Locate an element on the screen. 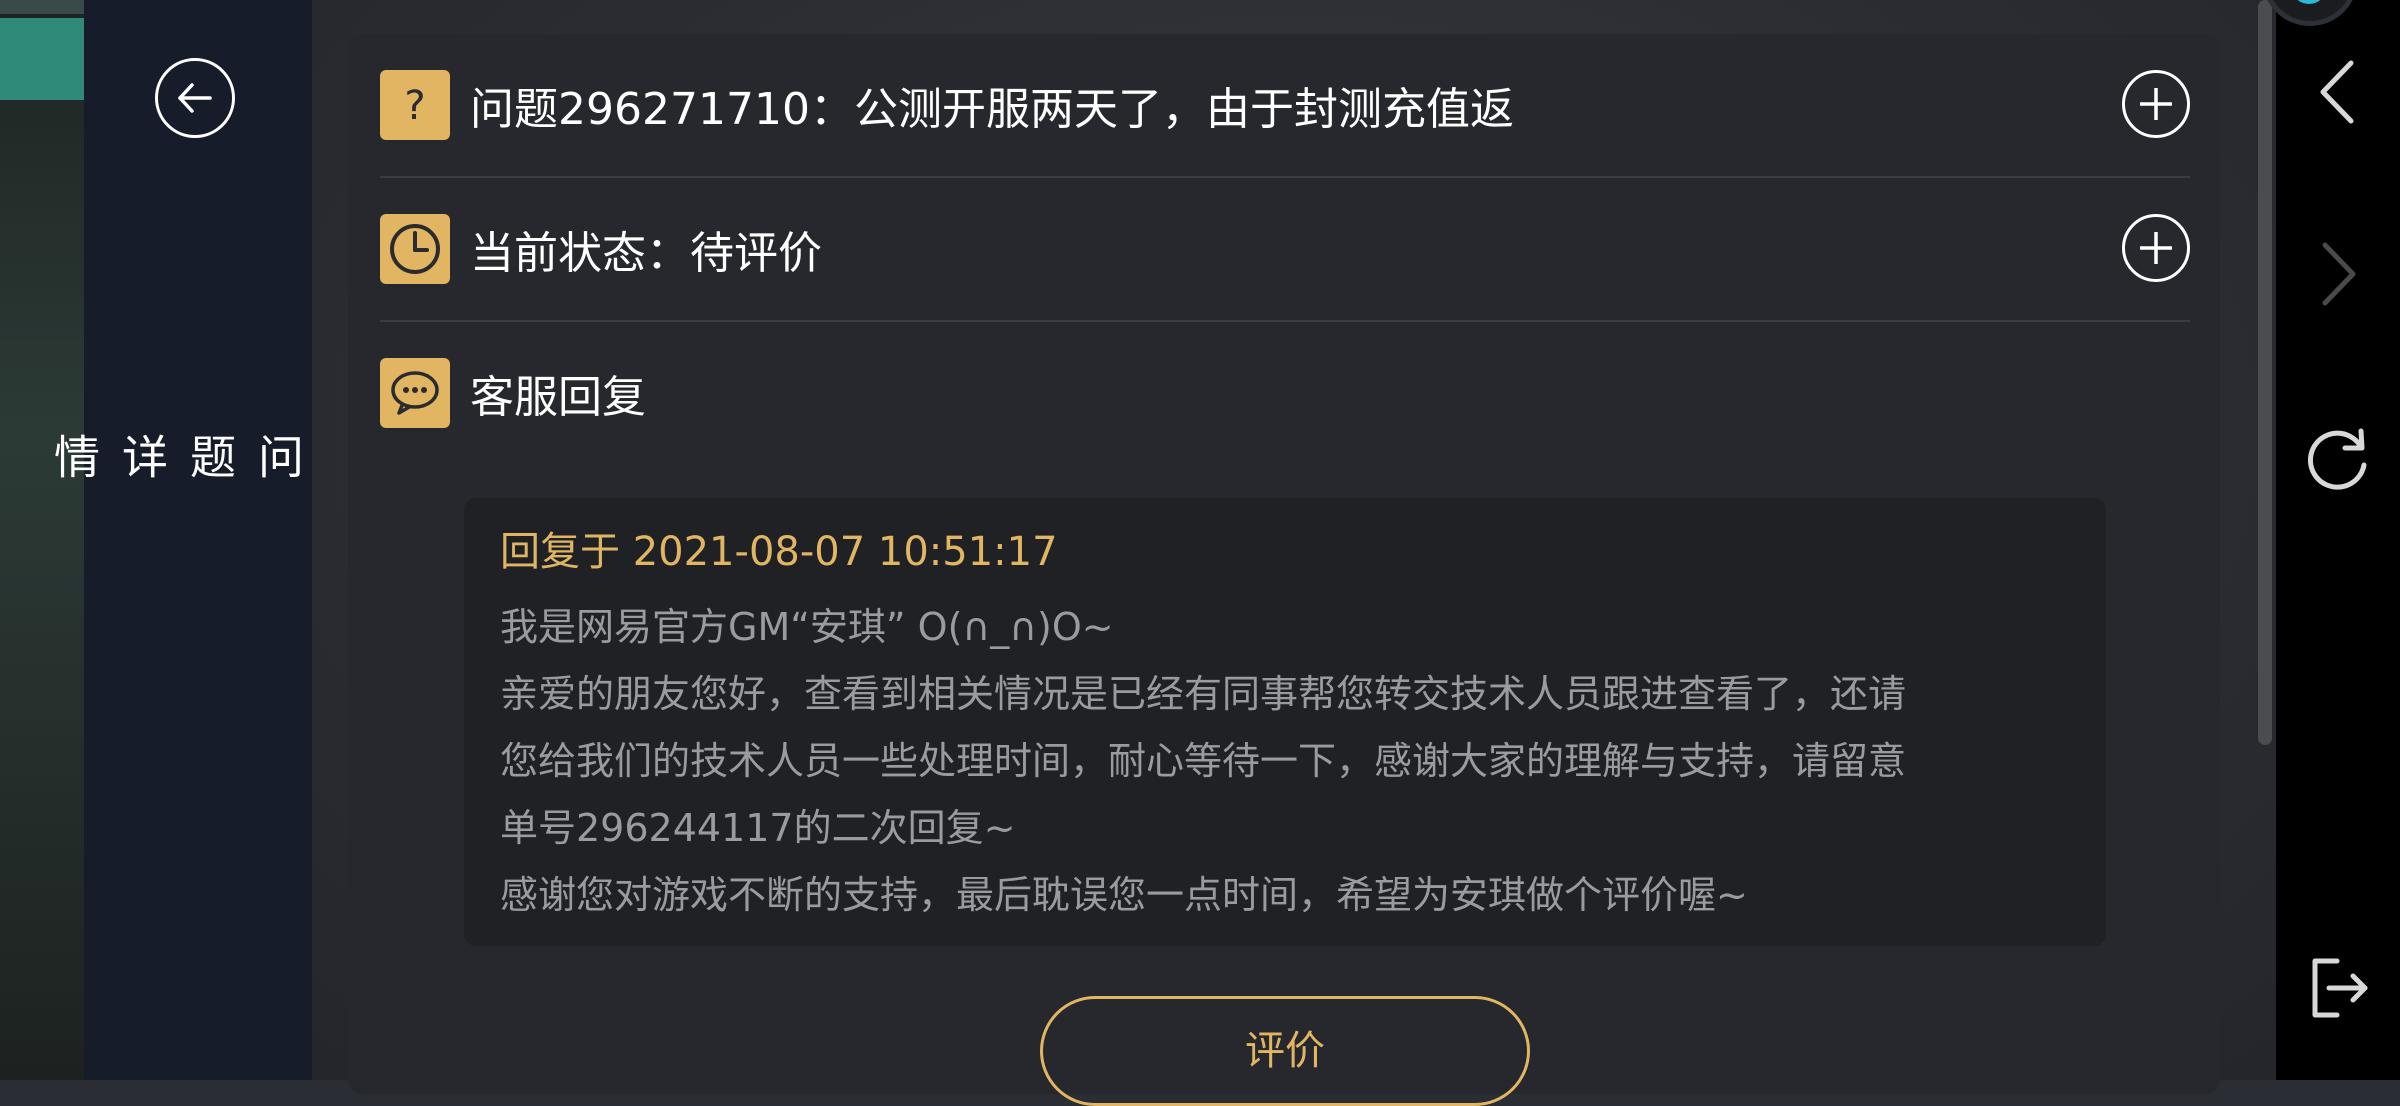 This screenshot has height=1106, width=2400. back-button is located at coordinates (195, 98).